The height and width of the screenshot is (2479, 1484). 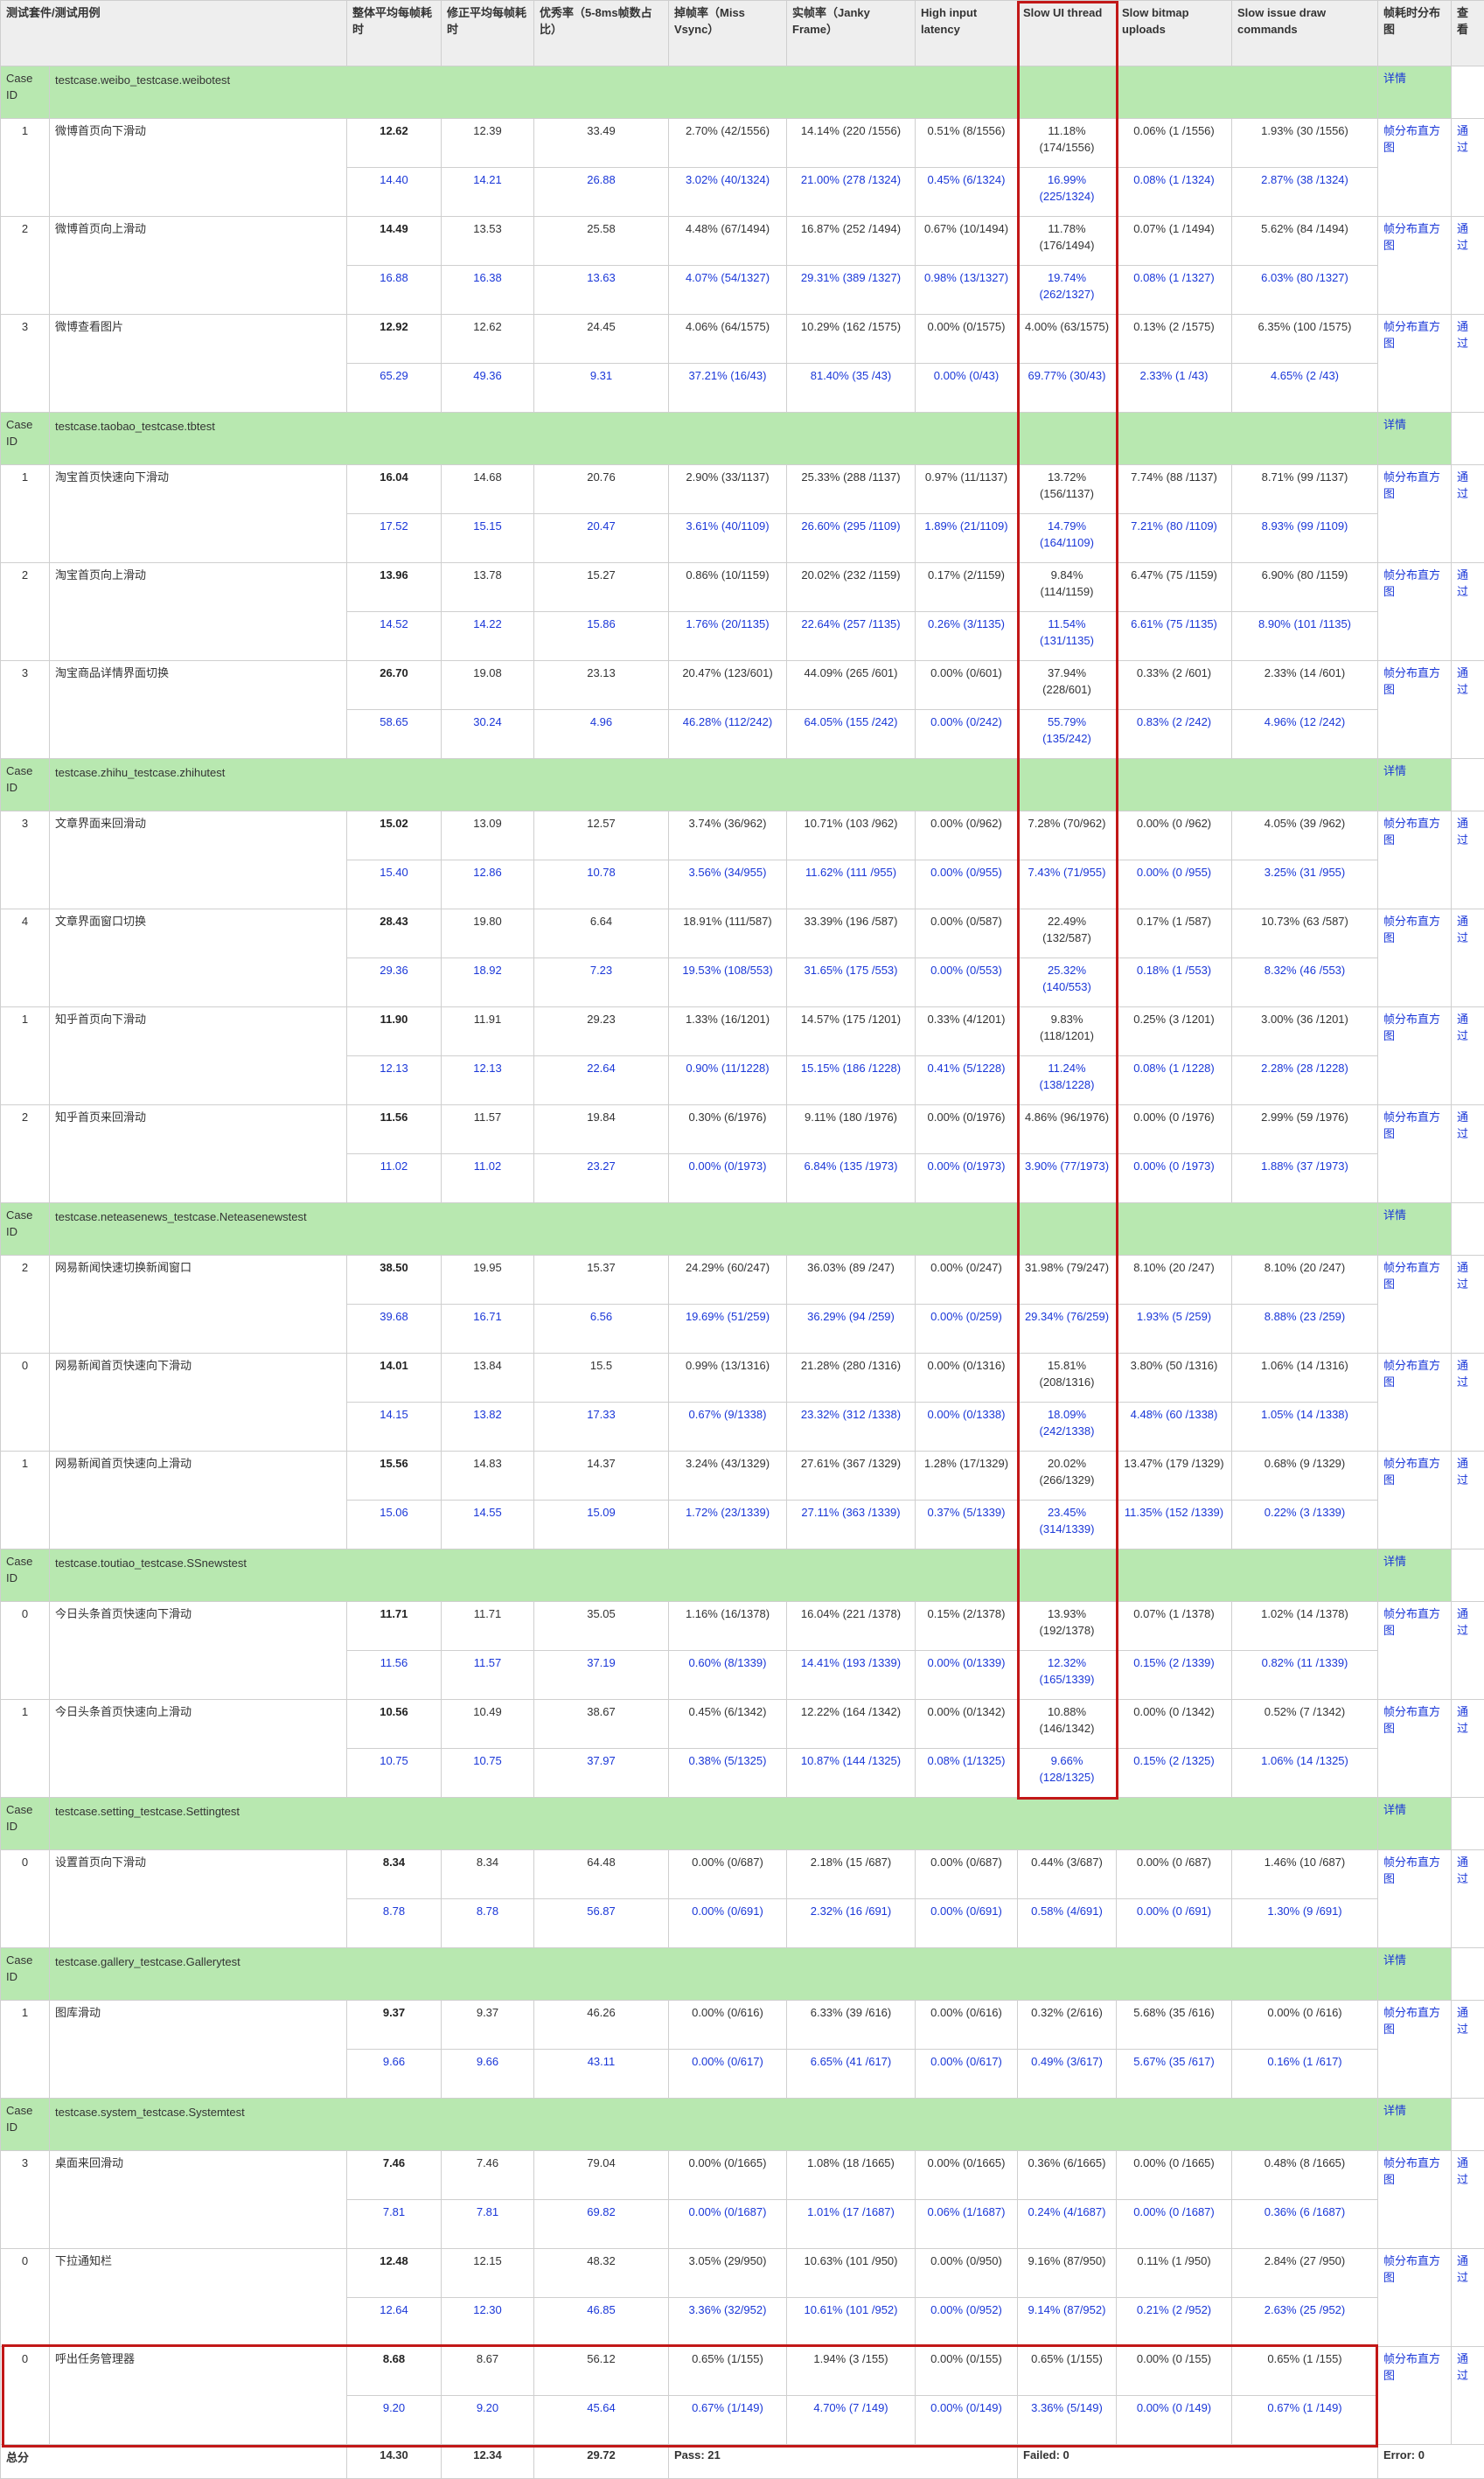 What do you see at coordinates (488, 1129) in the screenshot?
I see `metric-adj-avg-frame: 11.57` at bounding box center [488, 1129].